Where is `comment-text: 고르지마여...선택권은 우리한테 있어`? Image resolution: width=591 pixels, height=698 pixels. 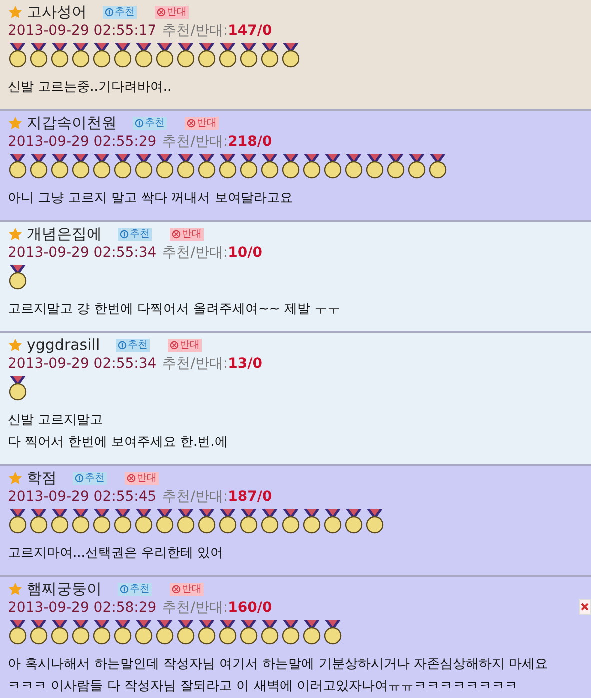 comment-text: 고르지마여...선택권은 우리한테 있어 is located at coordinates (116, 554).